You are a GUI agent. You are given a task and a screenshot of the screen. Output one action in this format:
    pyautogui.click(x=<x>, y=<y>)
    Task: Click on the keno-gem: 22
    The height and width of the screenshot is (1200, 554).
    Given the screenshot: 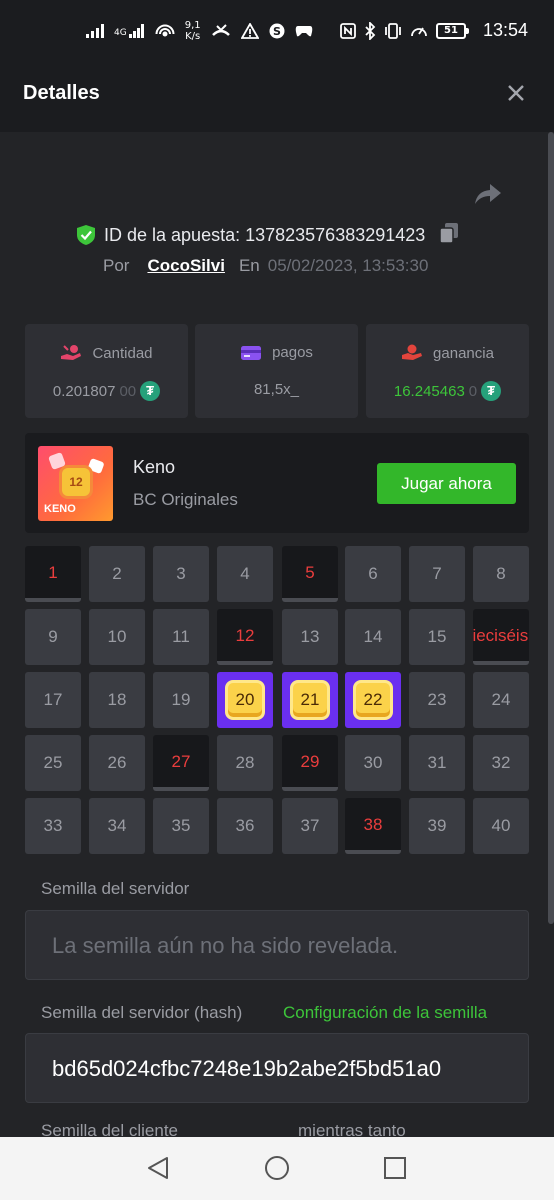 What is the action you would take?
    pyautogui.click(x=373, y=700)
    